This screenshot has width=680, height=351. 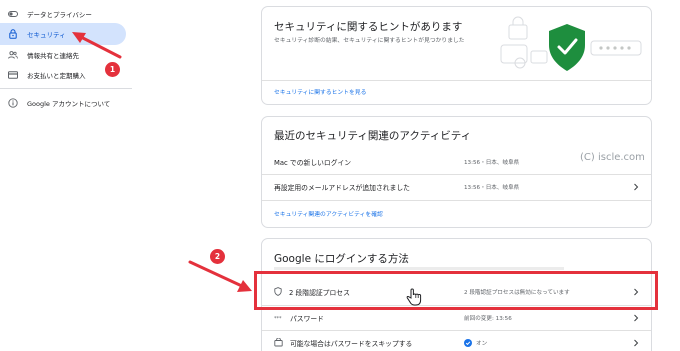 What do you see at coordinates (456, 186) in the screenshot?
I see `activity-row-recovery-email: 再設定用のメールアドレスが追加されました 13:56・日本、岐阜県` at bounding box center [456, 186].